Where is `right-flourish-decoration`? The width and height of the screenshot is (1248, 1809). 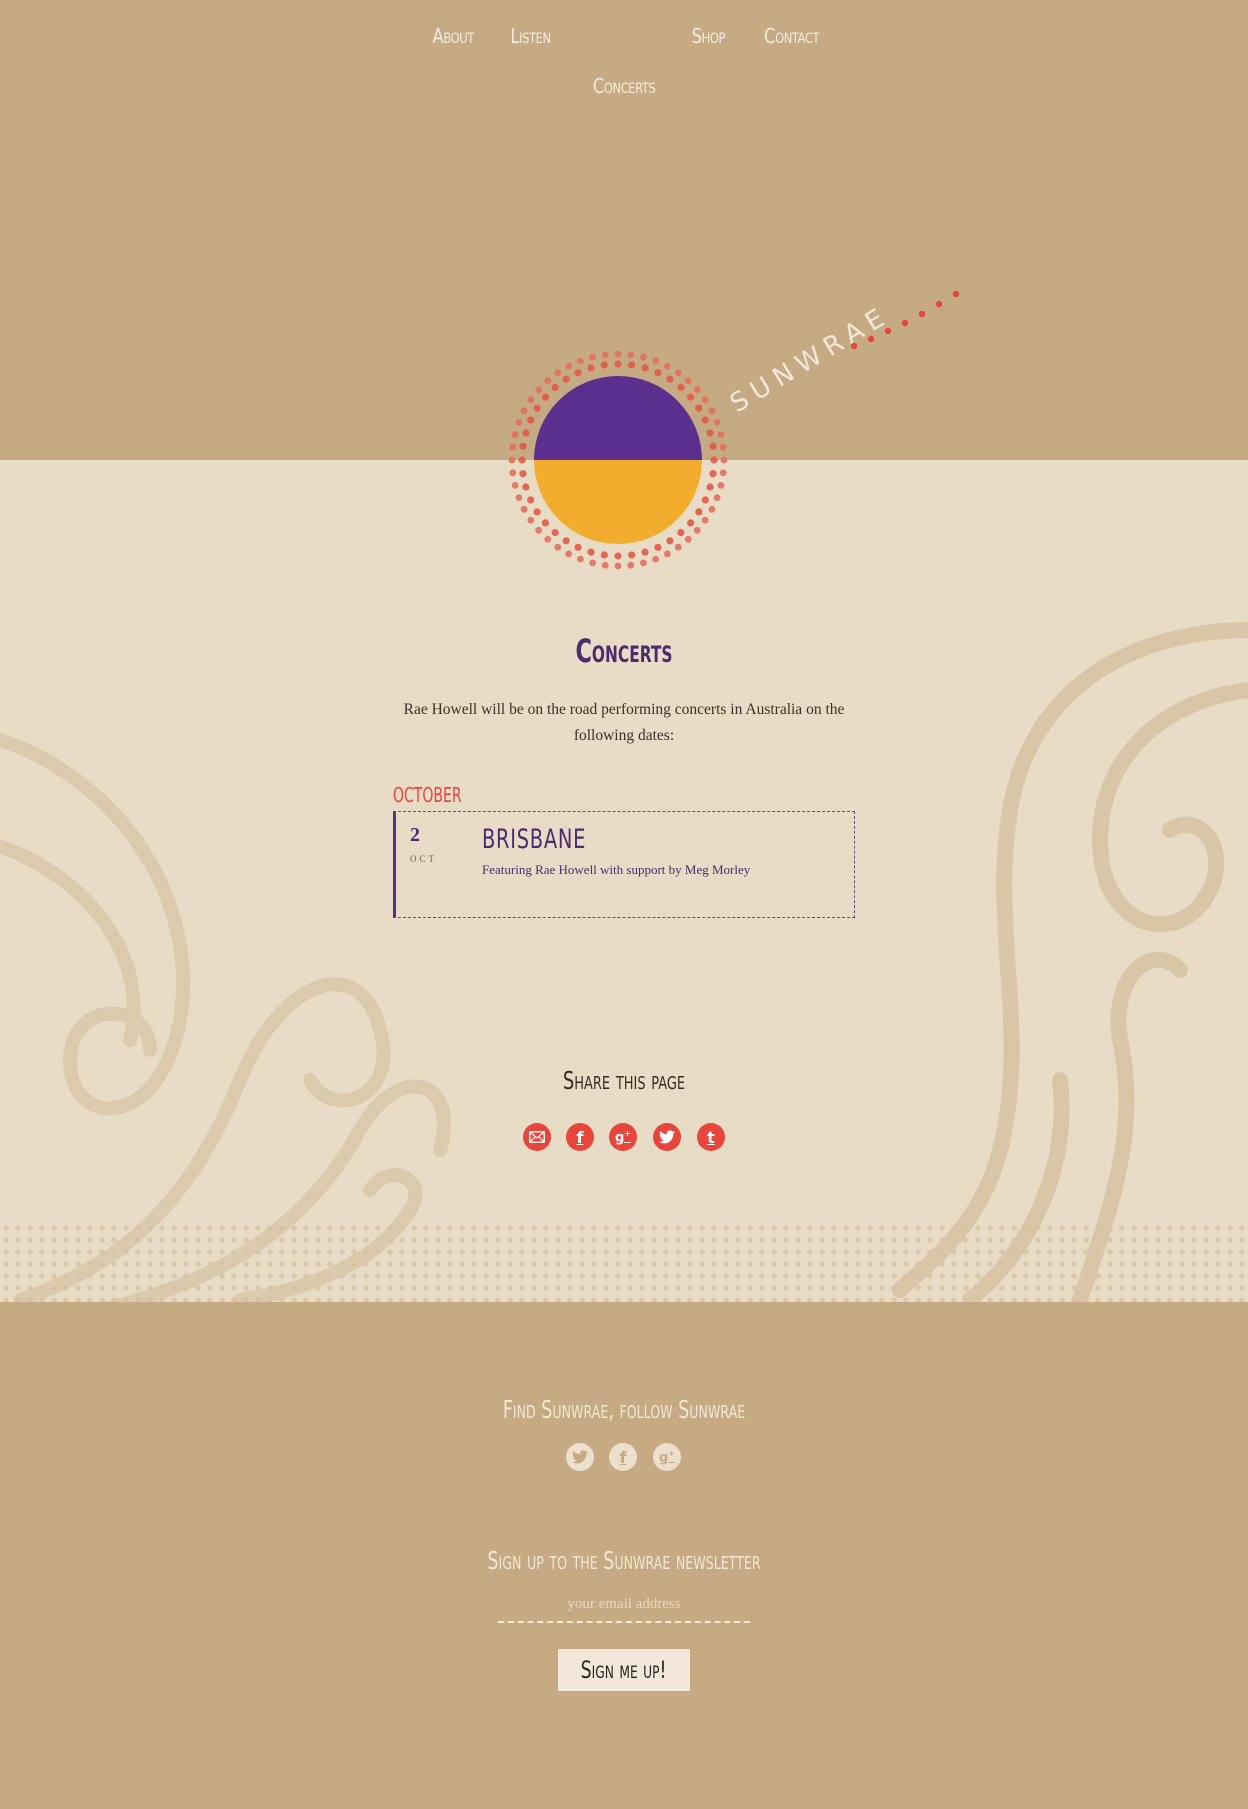
right-flourish-decoration is located at coordinates (1070, 962).